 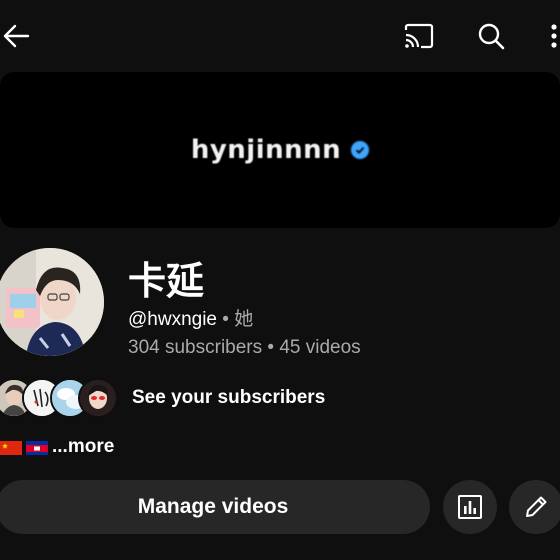 I want to click on cast-button, so click(x=419, y=36).